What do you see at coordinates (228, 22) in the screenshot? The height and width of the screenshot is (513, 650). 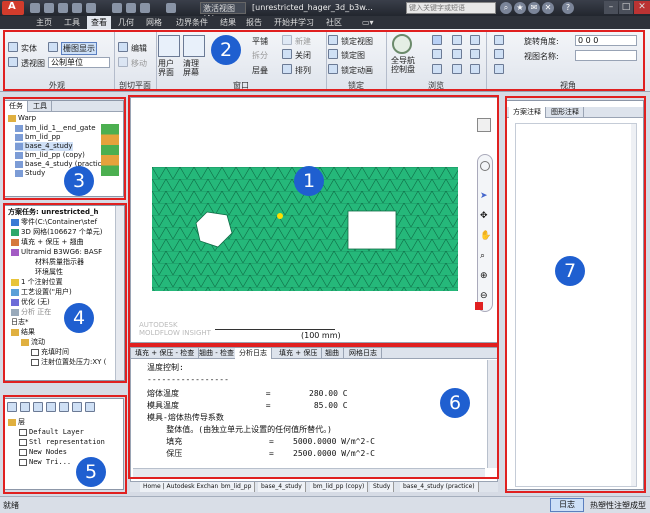 I see `tab-results: 结果` at bounding box center [228, 22].